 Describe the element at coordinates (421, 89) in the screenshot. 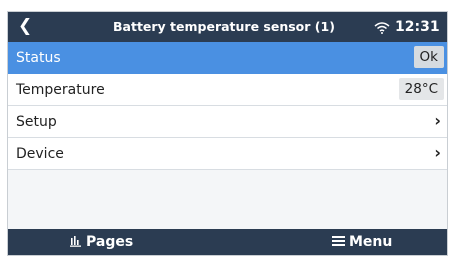

I see `temperature-value: 28°C` at that location.